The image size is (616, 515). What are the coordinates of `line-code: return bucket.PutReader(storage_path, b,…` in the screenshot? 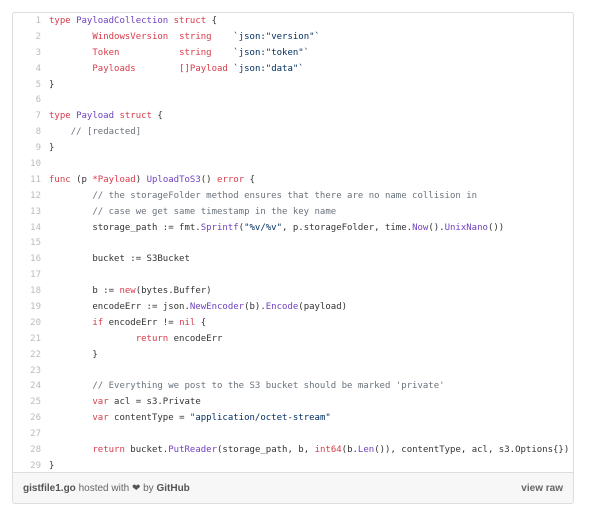 It's located at (309, 451).